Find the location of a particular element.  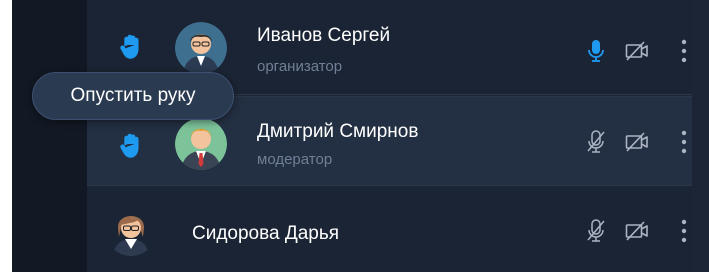

panel-edge is located at coordinates (700, 136).